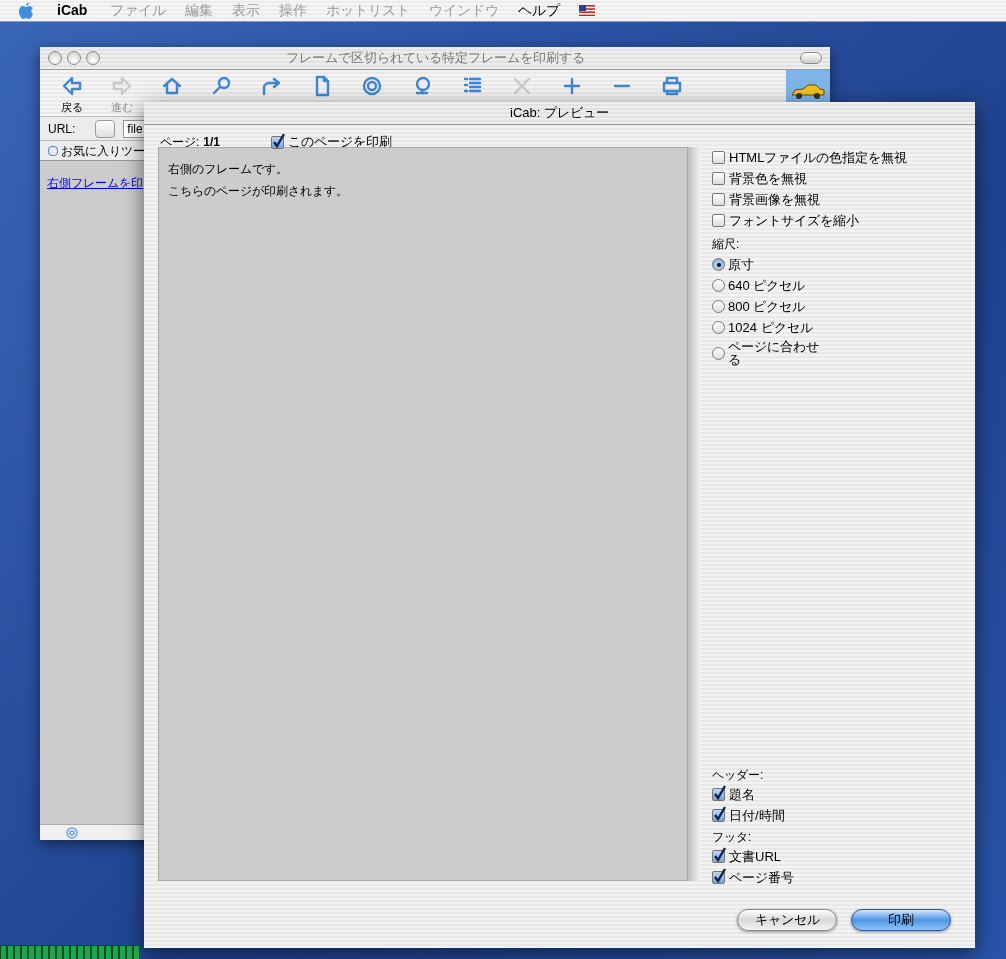  I want to click on bookmarks-bar-label: お気に入りツー, so click(103, 150).